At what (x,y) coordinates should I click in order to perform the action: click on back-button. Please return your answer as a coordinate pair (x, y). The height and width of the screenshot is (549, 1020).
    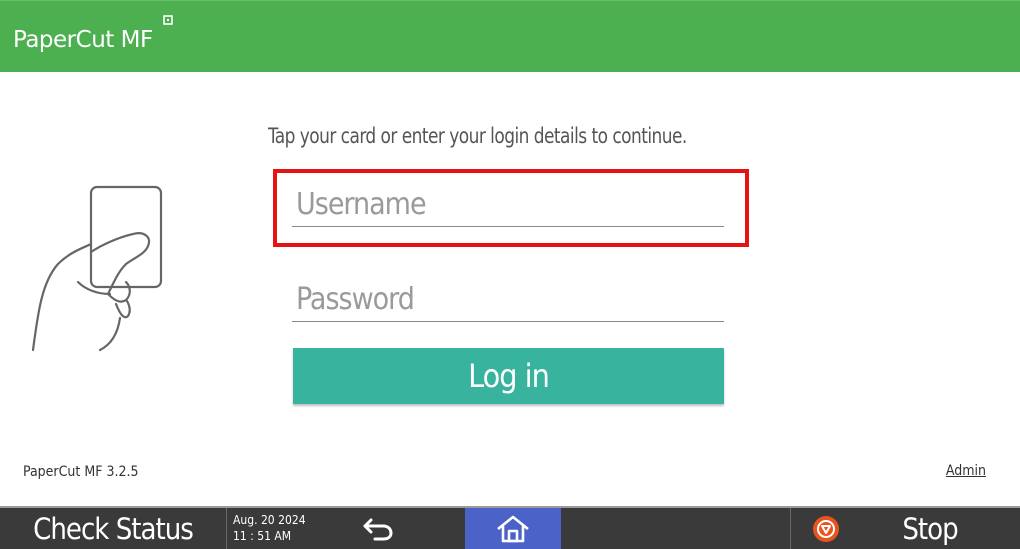
    Looking at the image, I should click on (378, 528).